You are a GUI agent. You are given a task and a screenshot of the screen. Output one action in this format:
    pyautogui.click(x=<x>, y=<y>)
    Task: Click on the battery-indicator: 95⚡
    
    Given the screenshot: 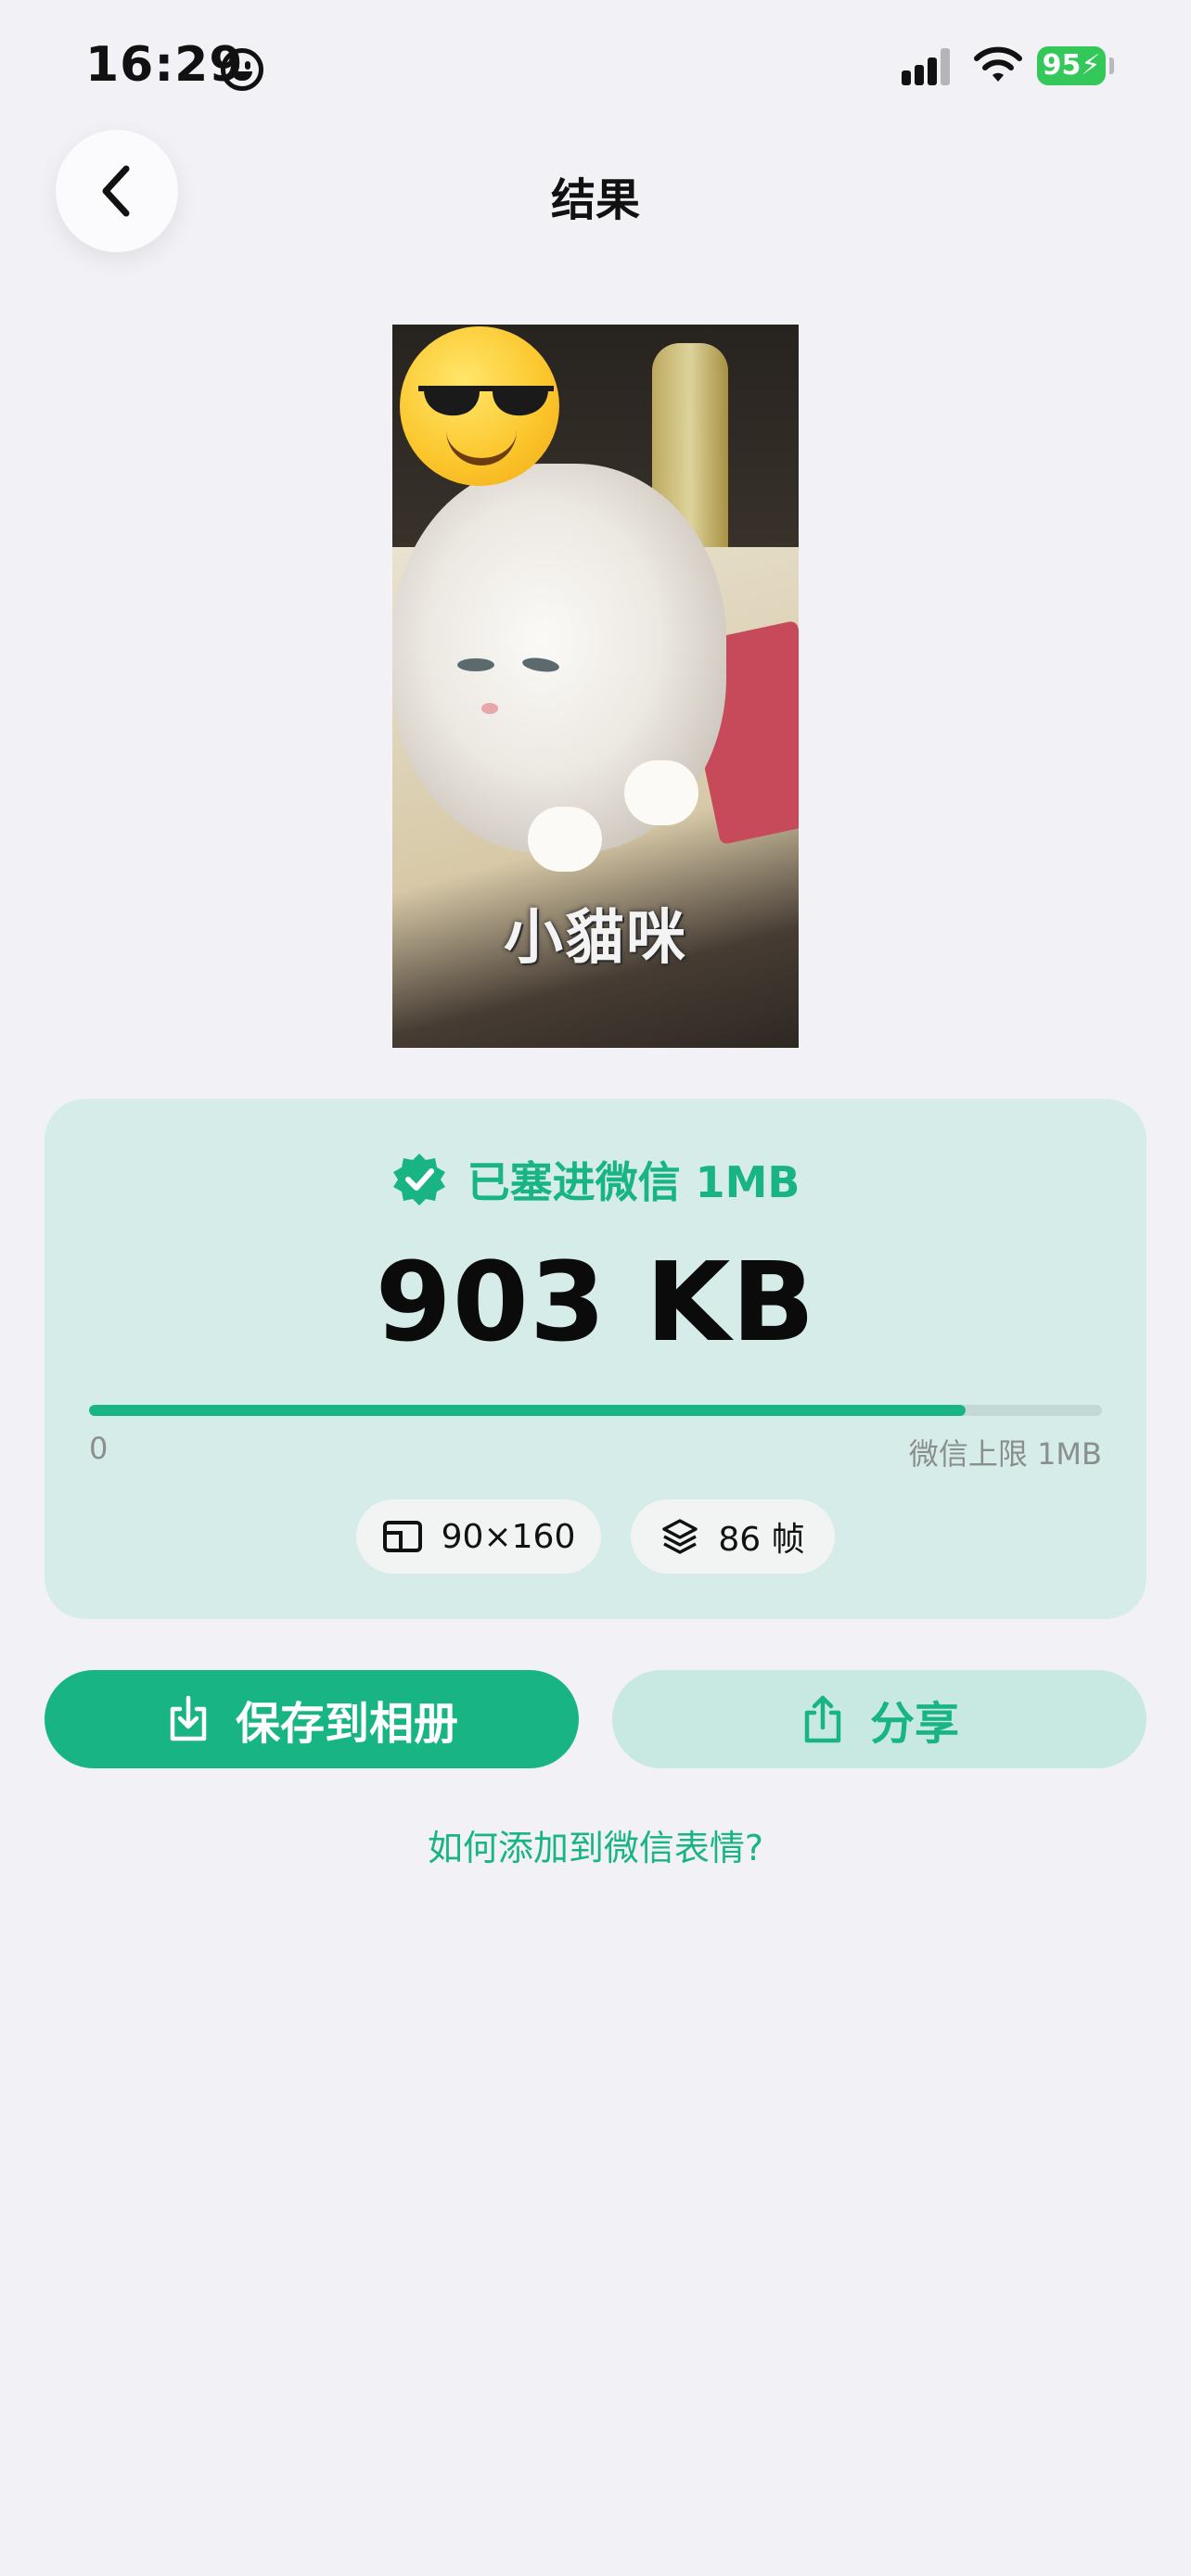 What is the action you would take?
    pyautogui.click(x=1071, y=66)
    